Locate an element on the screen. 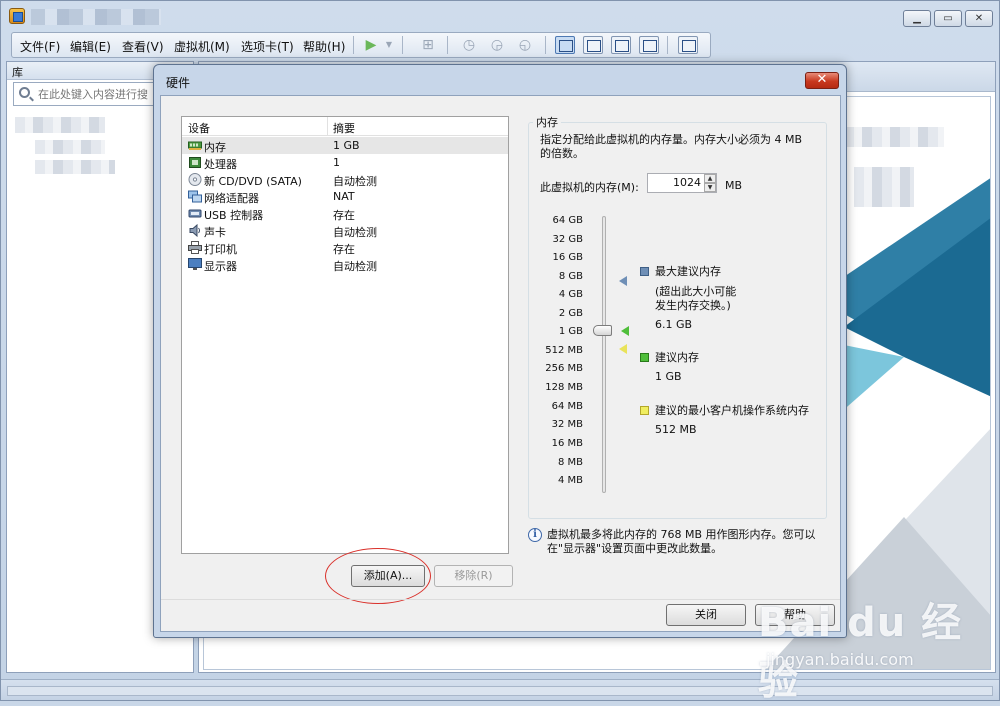 The height and width of the screenshot is (706, 1000). device-list-header: 设备 摘要 is located at coordinates (345, 126).